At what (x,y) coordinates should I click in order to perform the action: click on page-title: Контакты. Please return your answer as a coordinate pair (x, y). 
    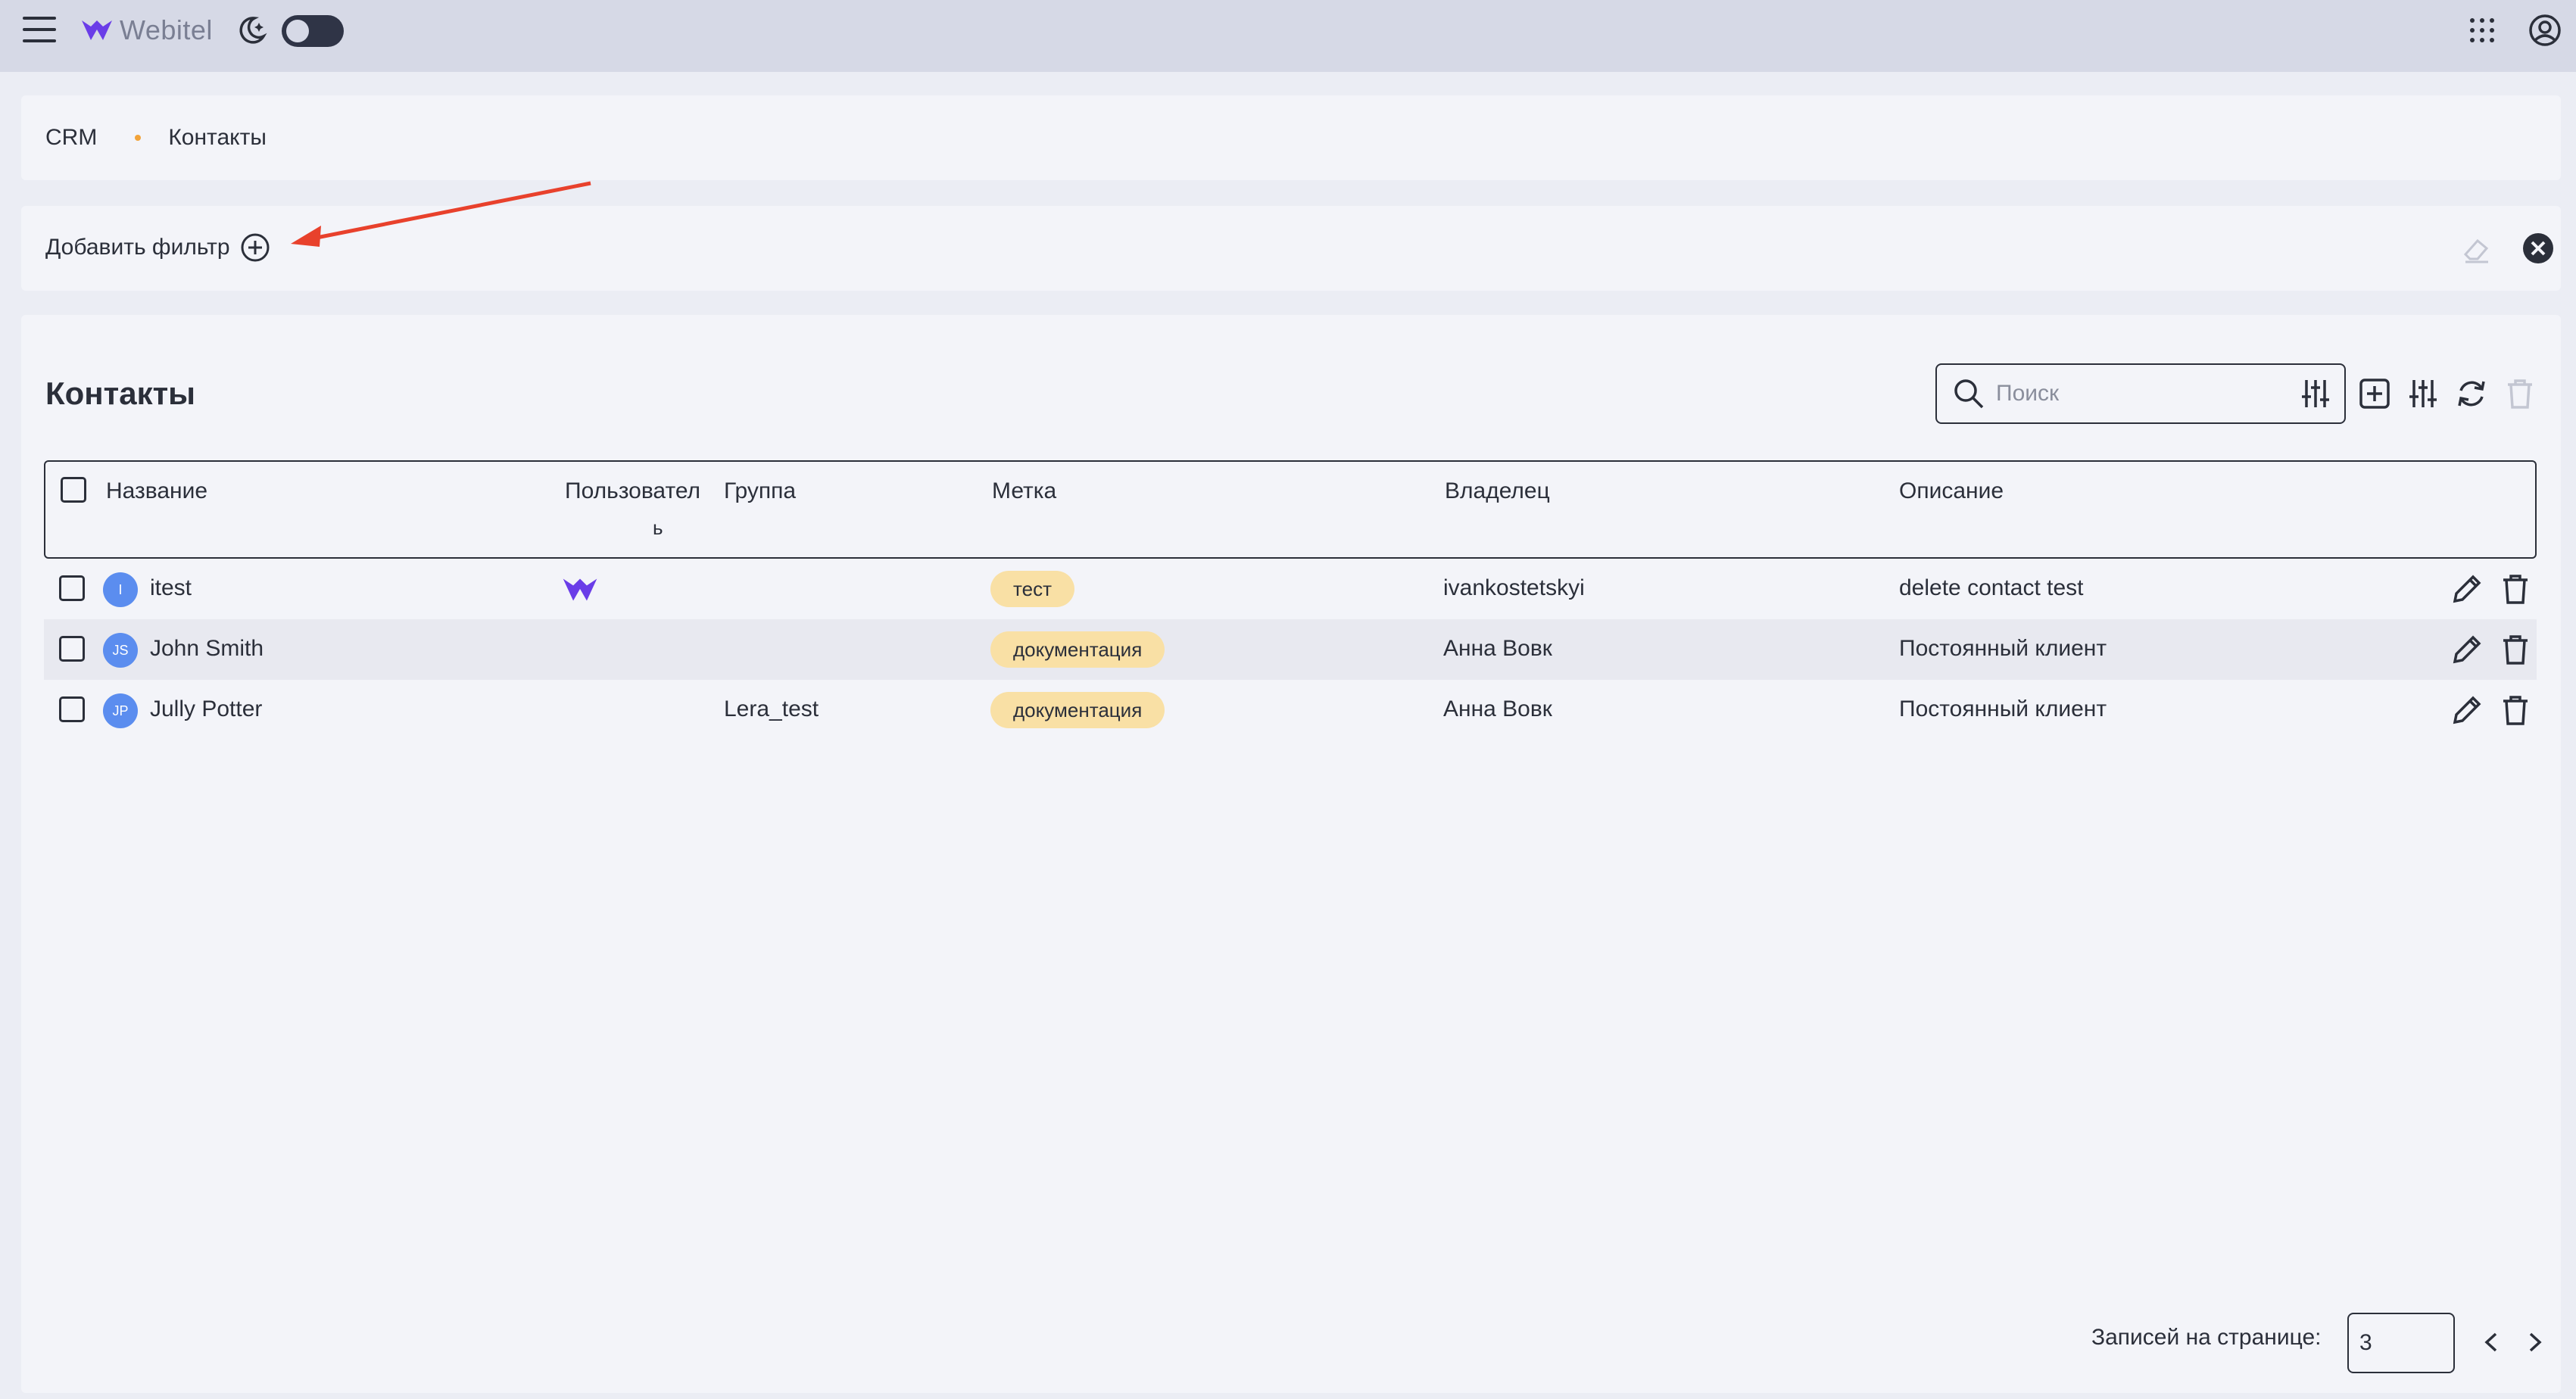
    Looking at the image, I should click on (120, 393).